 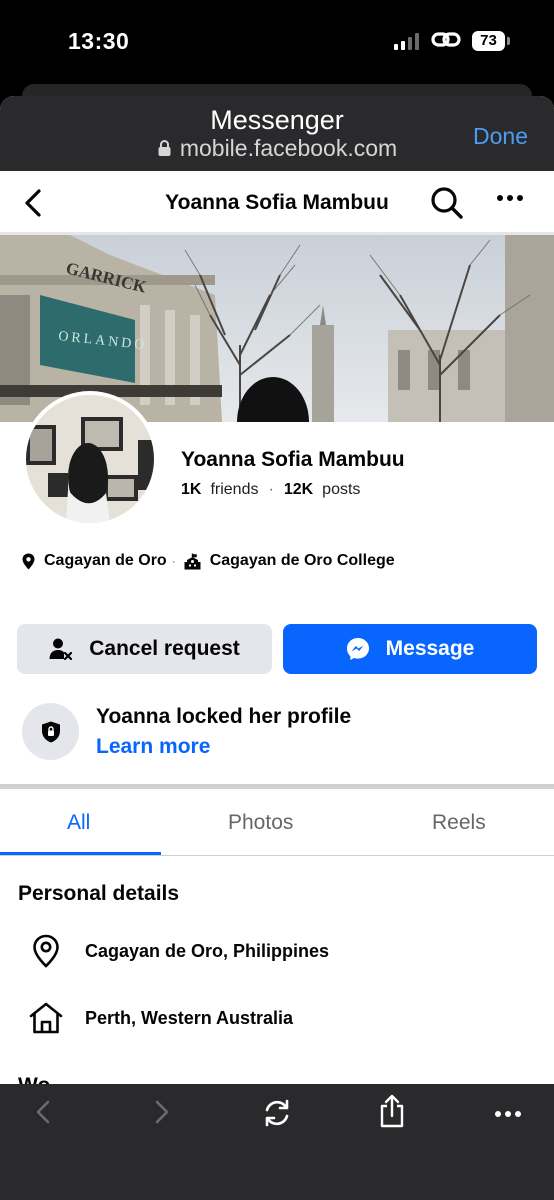 I want to click on chevron-left-icon, so click(x=43, y=1112).